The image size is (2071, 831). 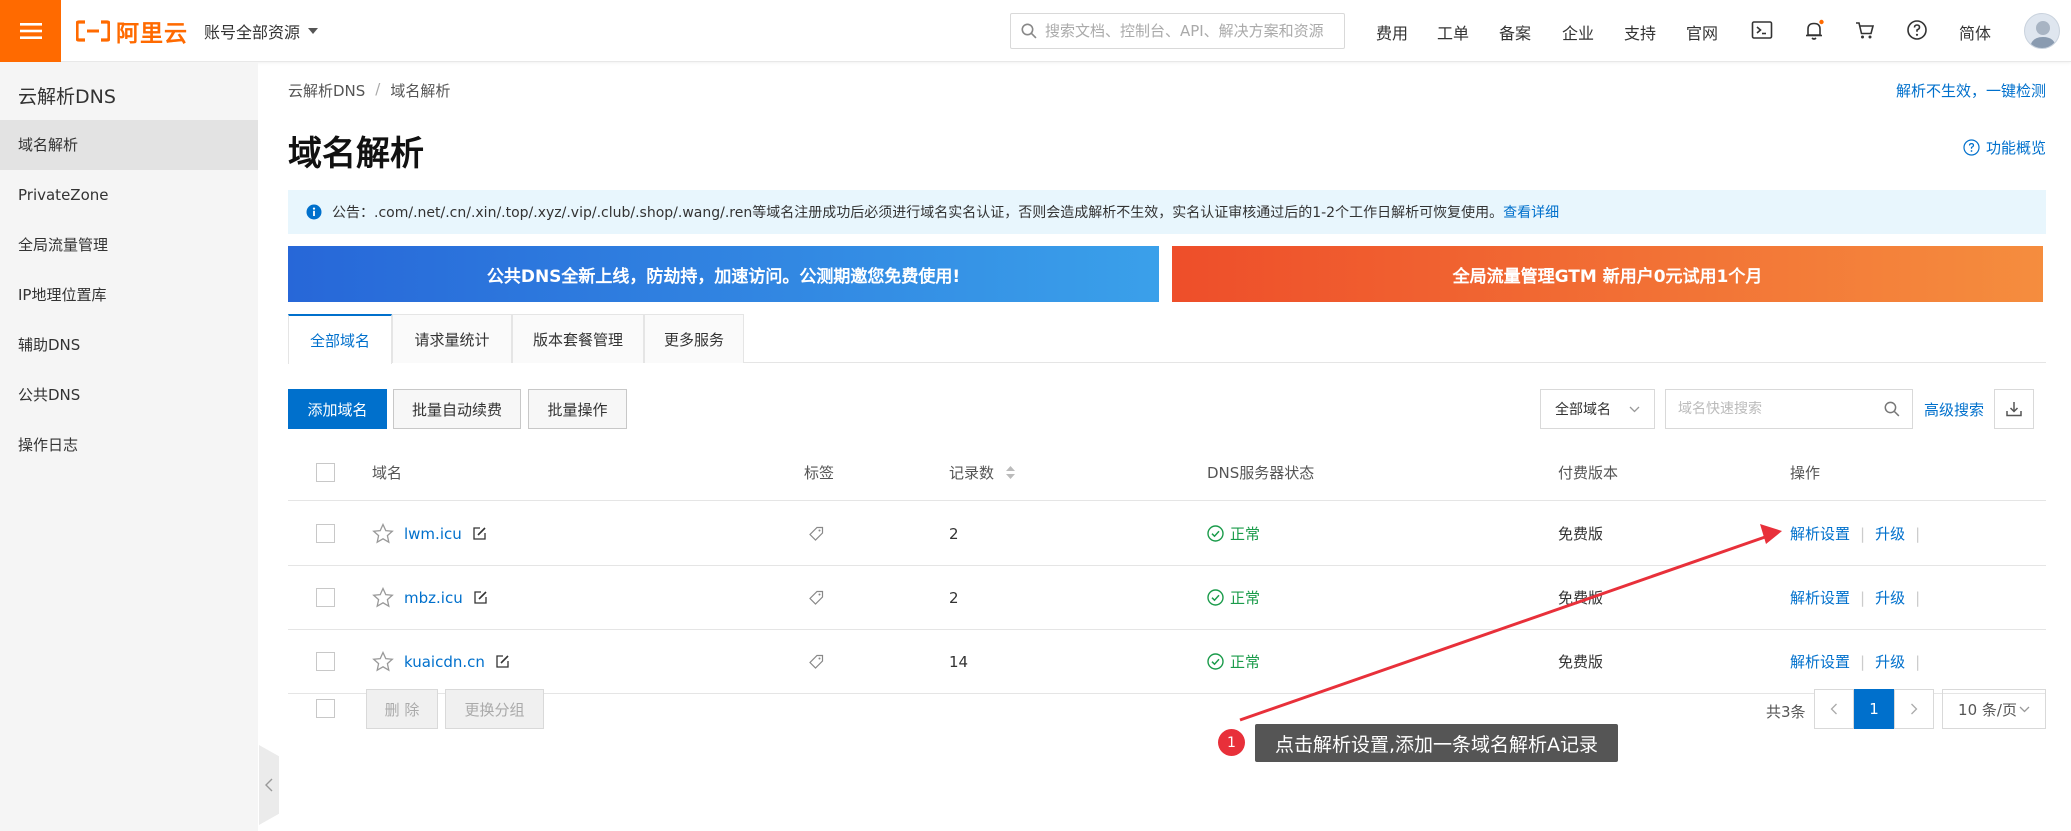 What do you see at coordinates (452, 338) in the screenshot?
I see `tab-request-stats: 请求量统计` at bounding box center [452, 338].